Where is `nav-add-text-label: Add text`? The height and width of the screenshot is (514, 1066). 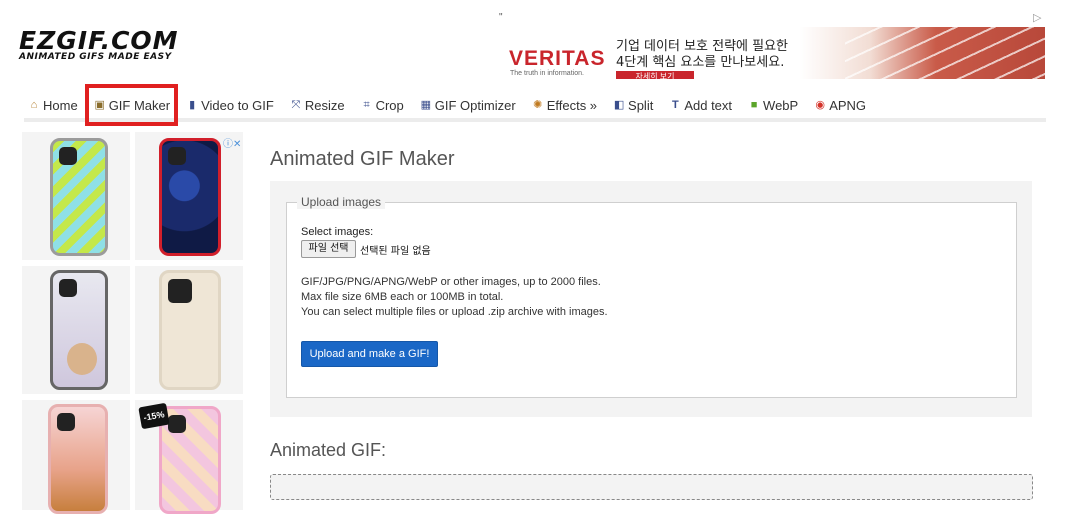
nav-add-text-label: Add text is located at coordinates (708, 105).